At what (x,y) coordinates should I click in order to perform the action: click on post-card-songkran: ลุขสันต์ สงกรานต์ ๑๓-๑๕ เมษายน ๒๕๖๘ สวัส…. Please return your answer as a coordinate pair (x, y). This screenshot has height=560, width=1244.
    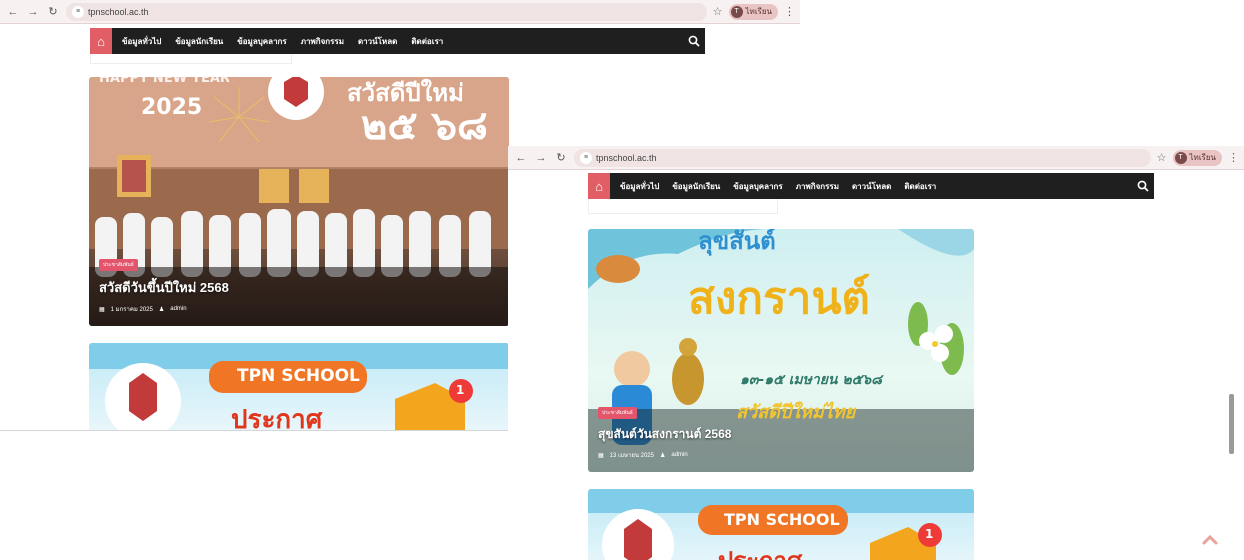
    Looking at the image, I should click on (781, 350).